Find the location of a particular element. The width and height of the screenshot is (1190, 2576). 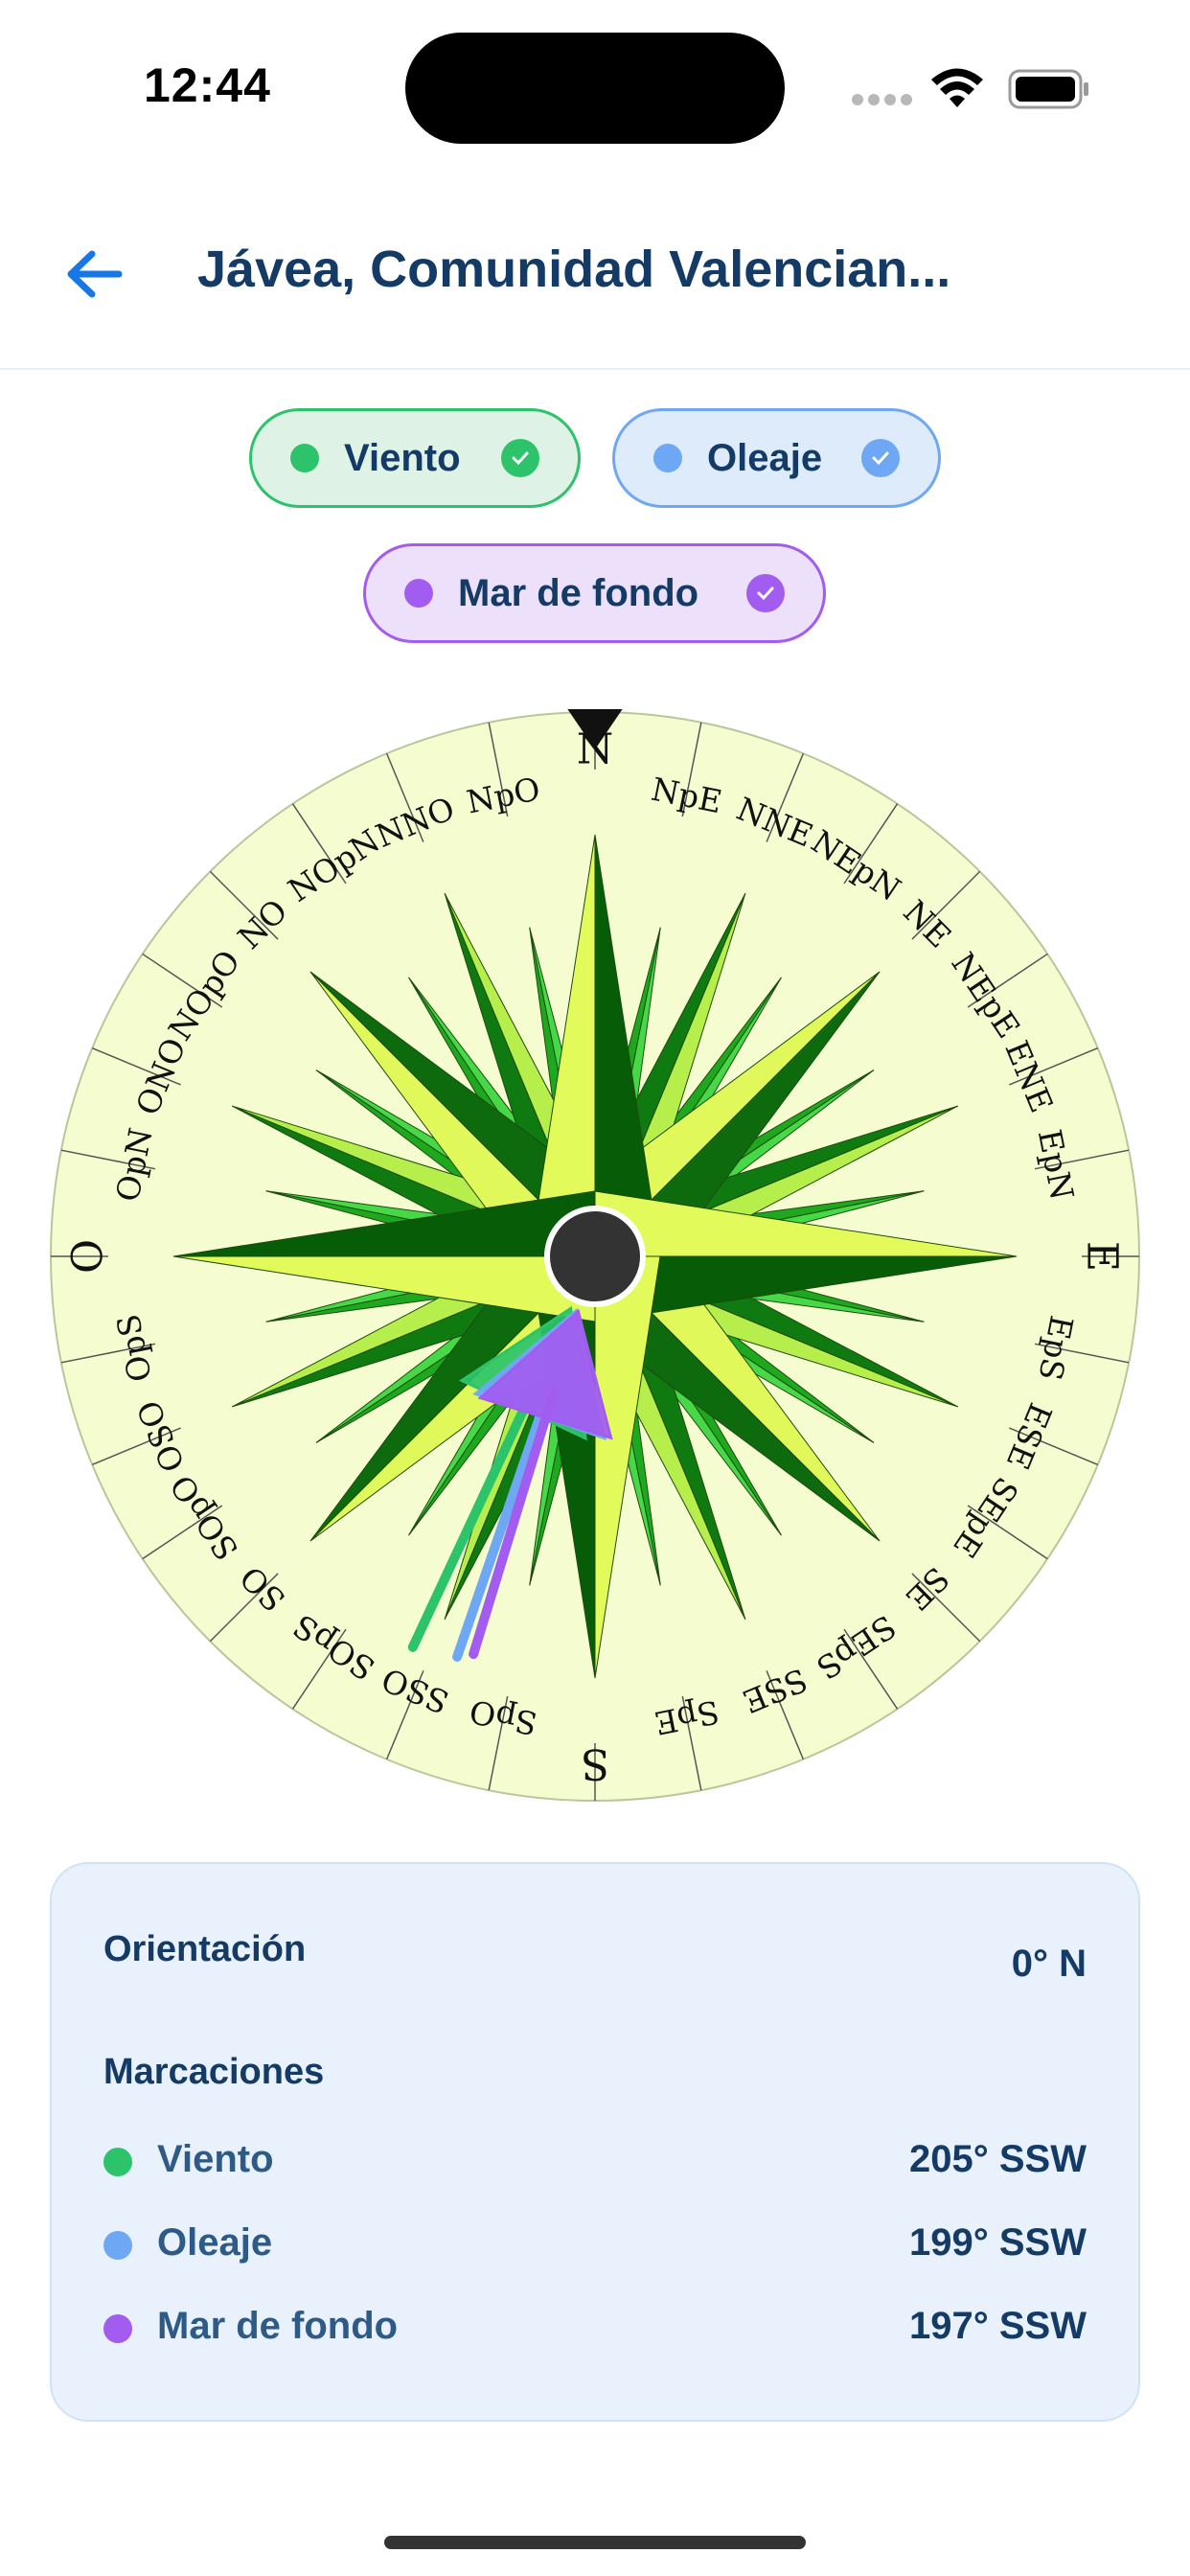

back-button is located at coordinates (95, 274).